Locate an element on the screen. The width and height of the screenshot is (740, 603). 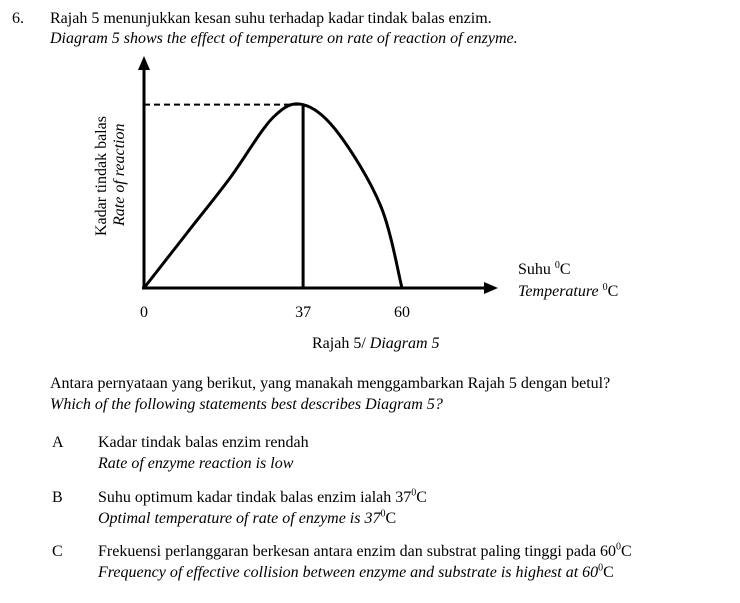
x-axis-label-english: Temperature 0C is located at coordinates (568, 291).